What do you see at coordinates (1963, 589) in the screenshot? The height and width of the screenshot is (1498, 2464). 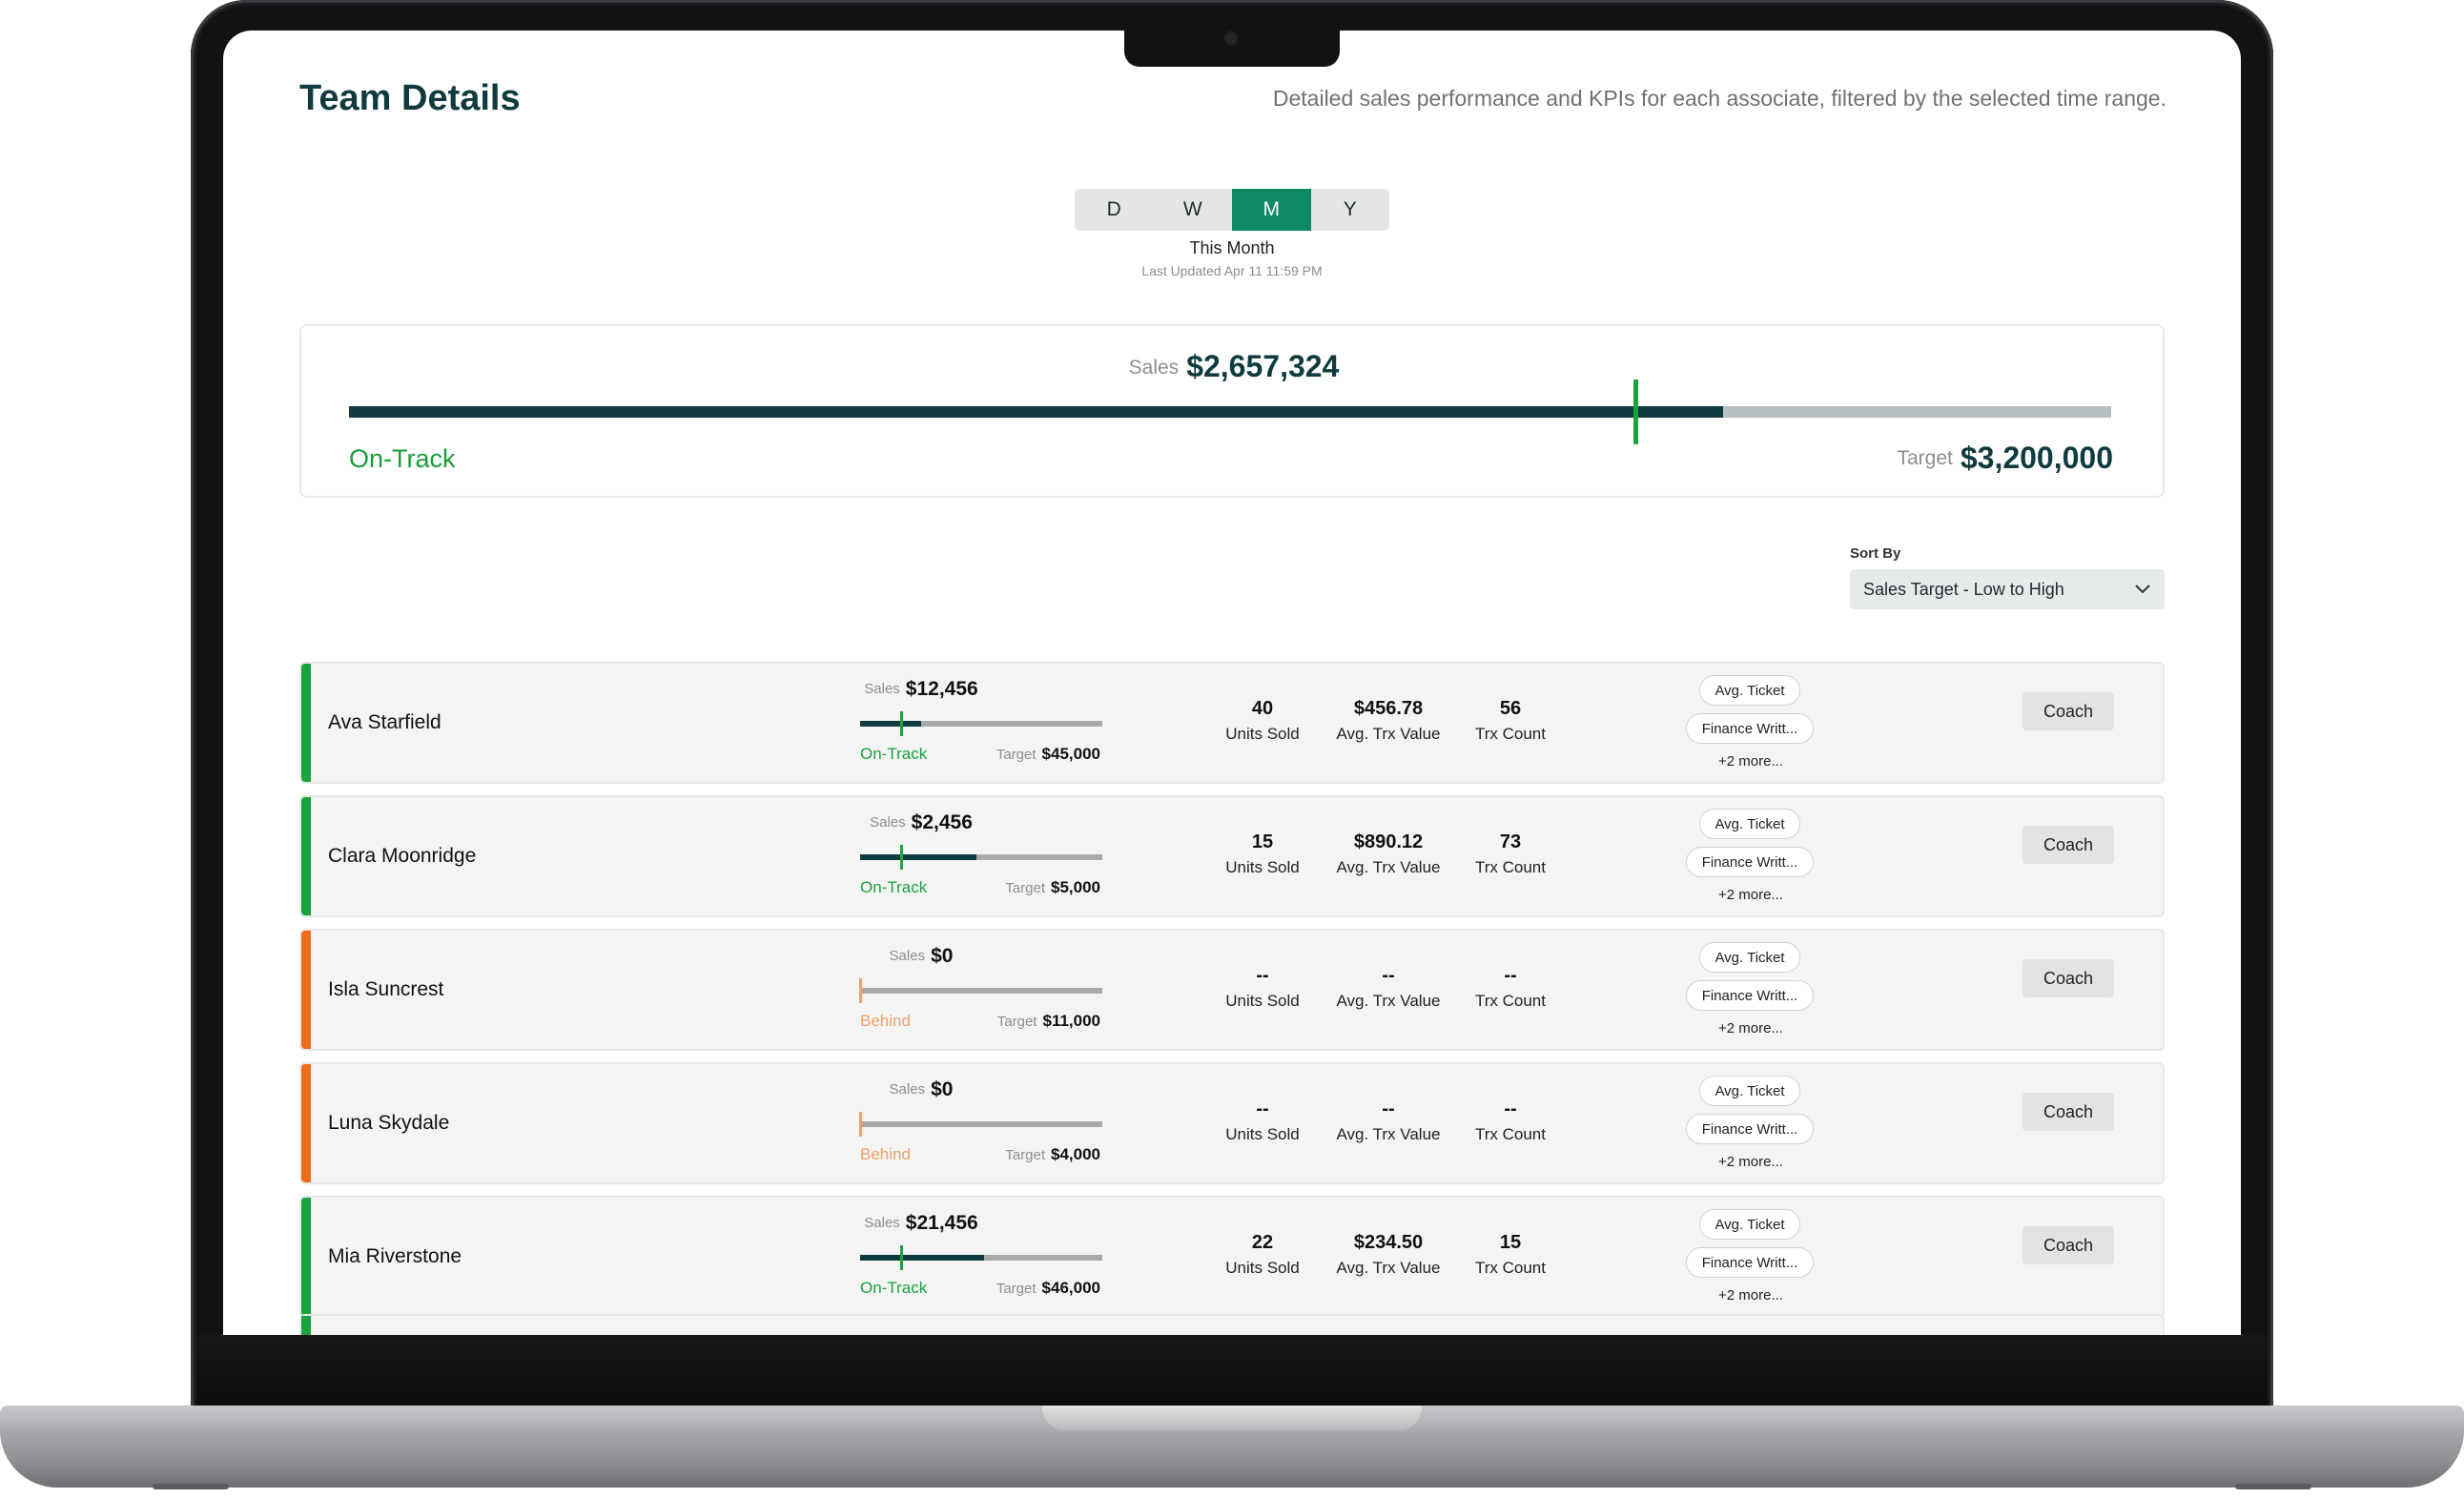 I see `sort-selected-value: Sales Target - Low to High` at bounding box center [1963, 589].